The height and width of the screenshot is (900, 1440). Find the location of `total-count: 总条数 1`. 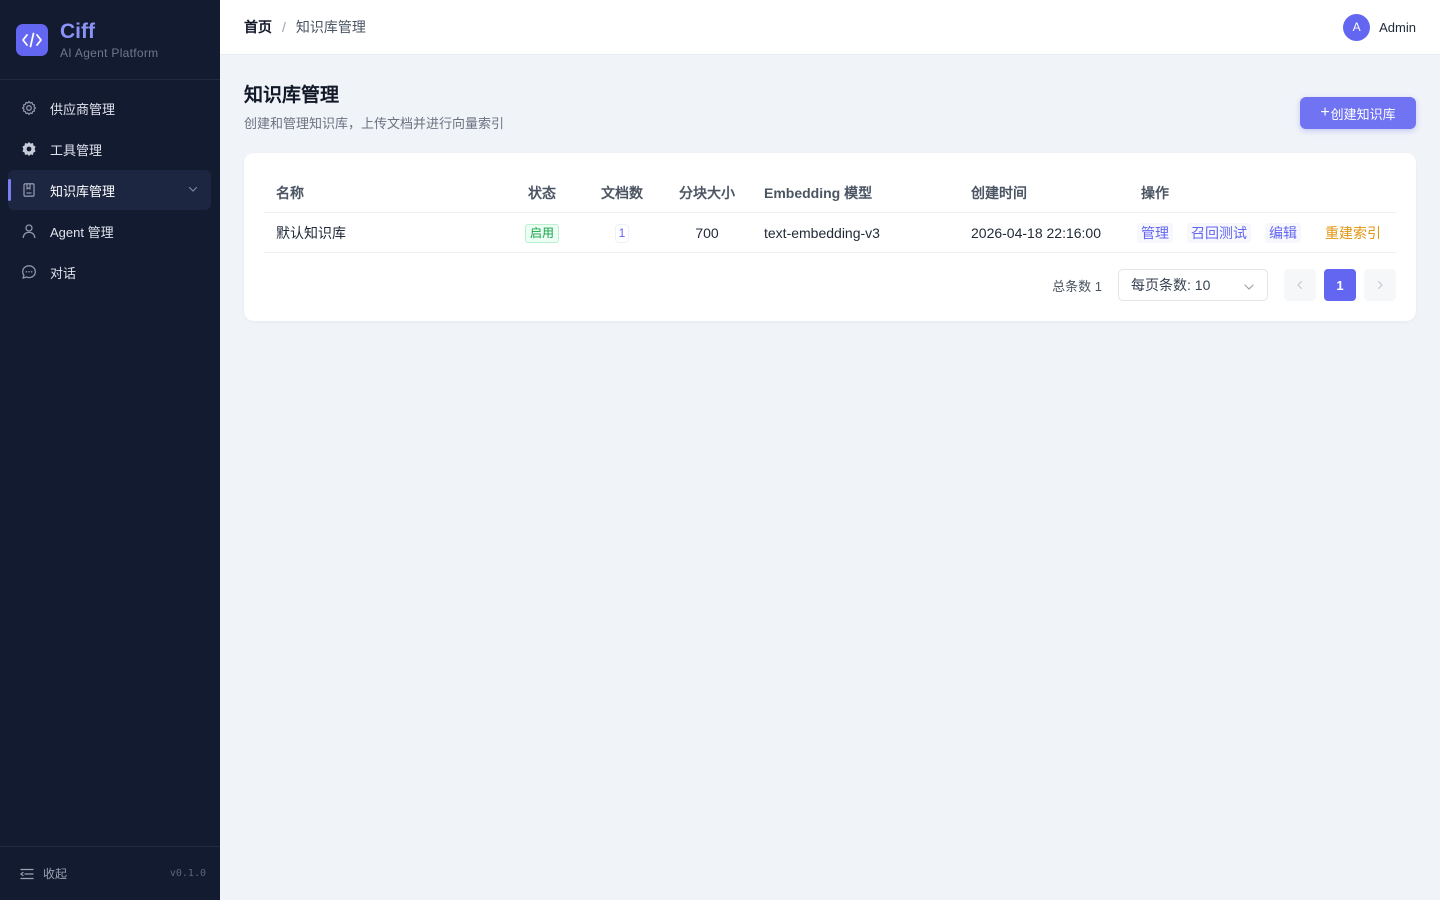

total-count: 总条数 1 is located at coordinates (1077, 286).